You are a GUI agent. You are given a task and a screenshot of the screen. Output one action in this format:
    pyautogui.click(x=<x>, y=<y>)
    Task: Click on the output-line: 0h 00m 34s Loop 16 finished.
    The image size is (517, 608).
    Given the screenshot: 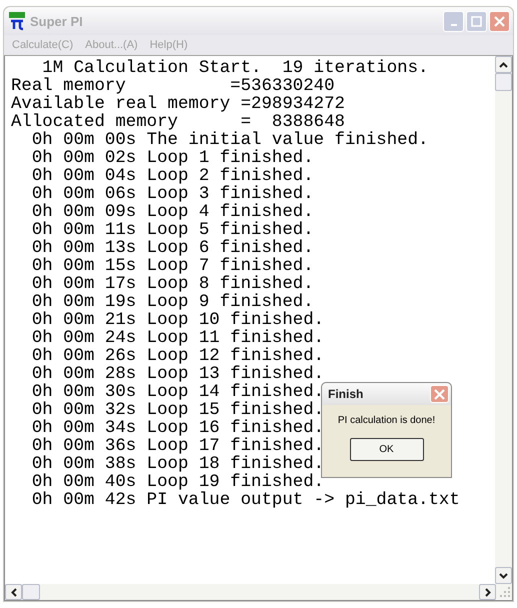 What is the action you would take?
    pyautogui.click(x=177, y=429)
    